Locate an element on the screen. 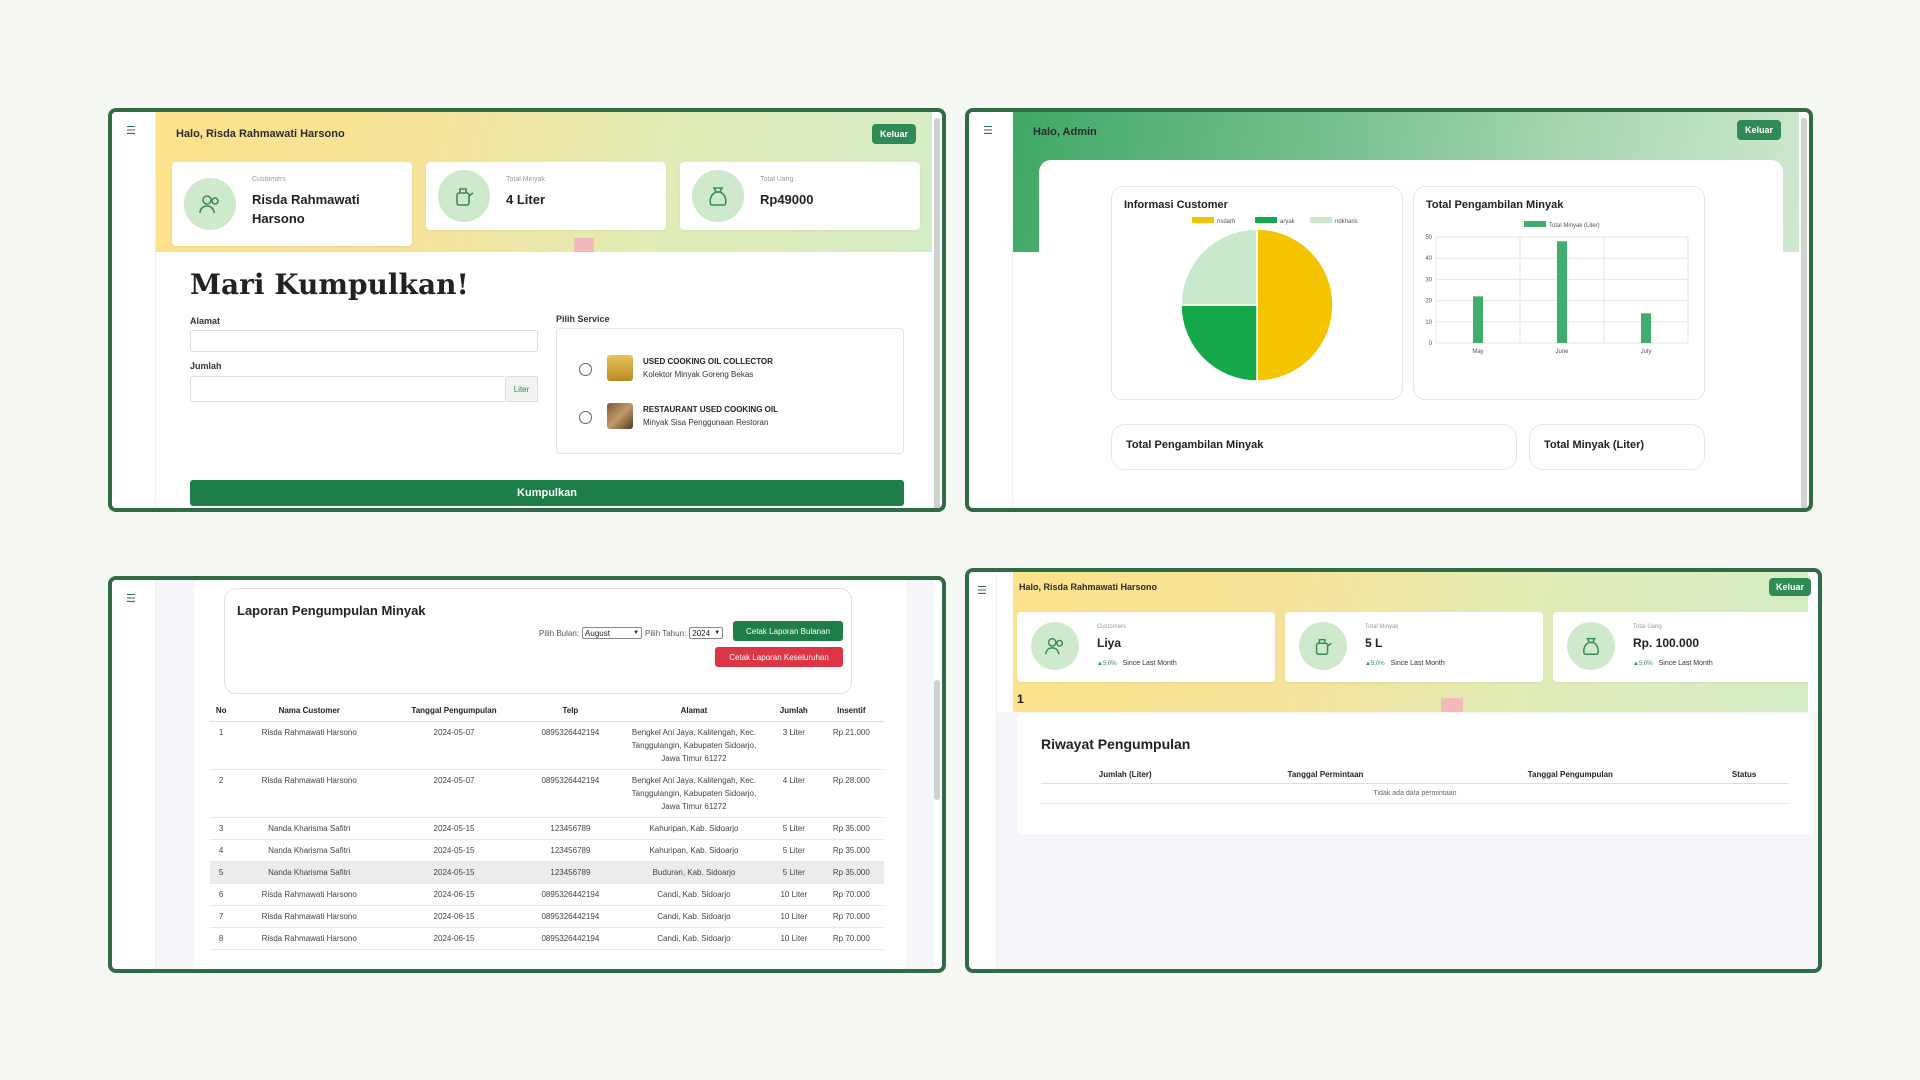  bulan-value: August is located at coordinates (597, 633).